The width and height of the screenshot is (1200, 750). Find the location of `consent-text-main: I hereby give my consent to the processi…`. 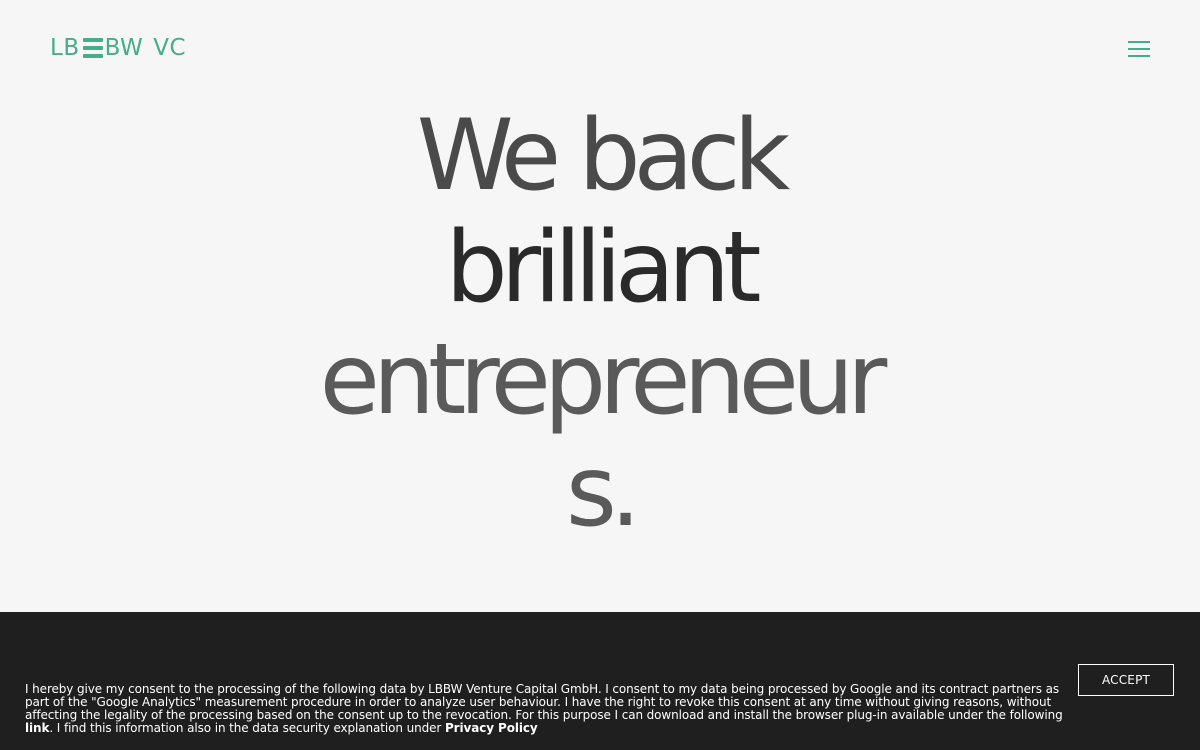

consent-text-main: I hereby give my consent to the processi… is located at coordinates (544, 702).